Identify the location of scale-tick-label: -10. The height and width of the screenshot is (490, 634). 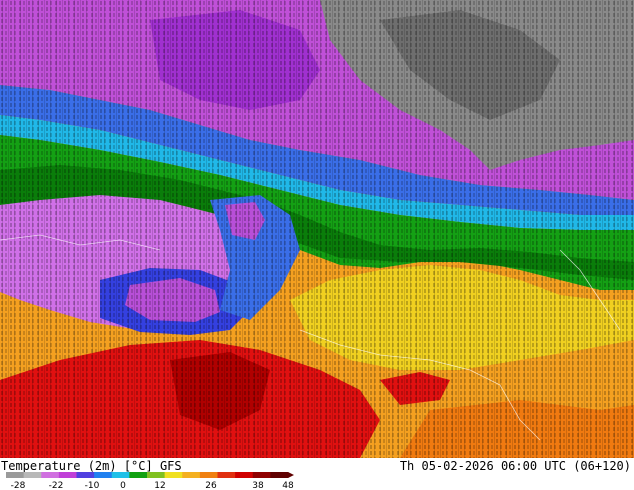
(92, 485).